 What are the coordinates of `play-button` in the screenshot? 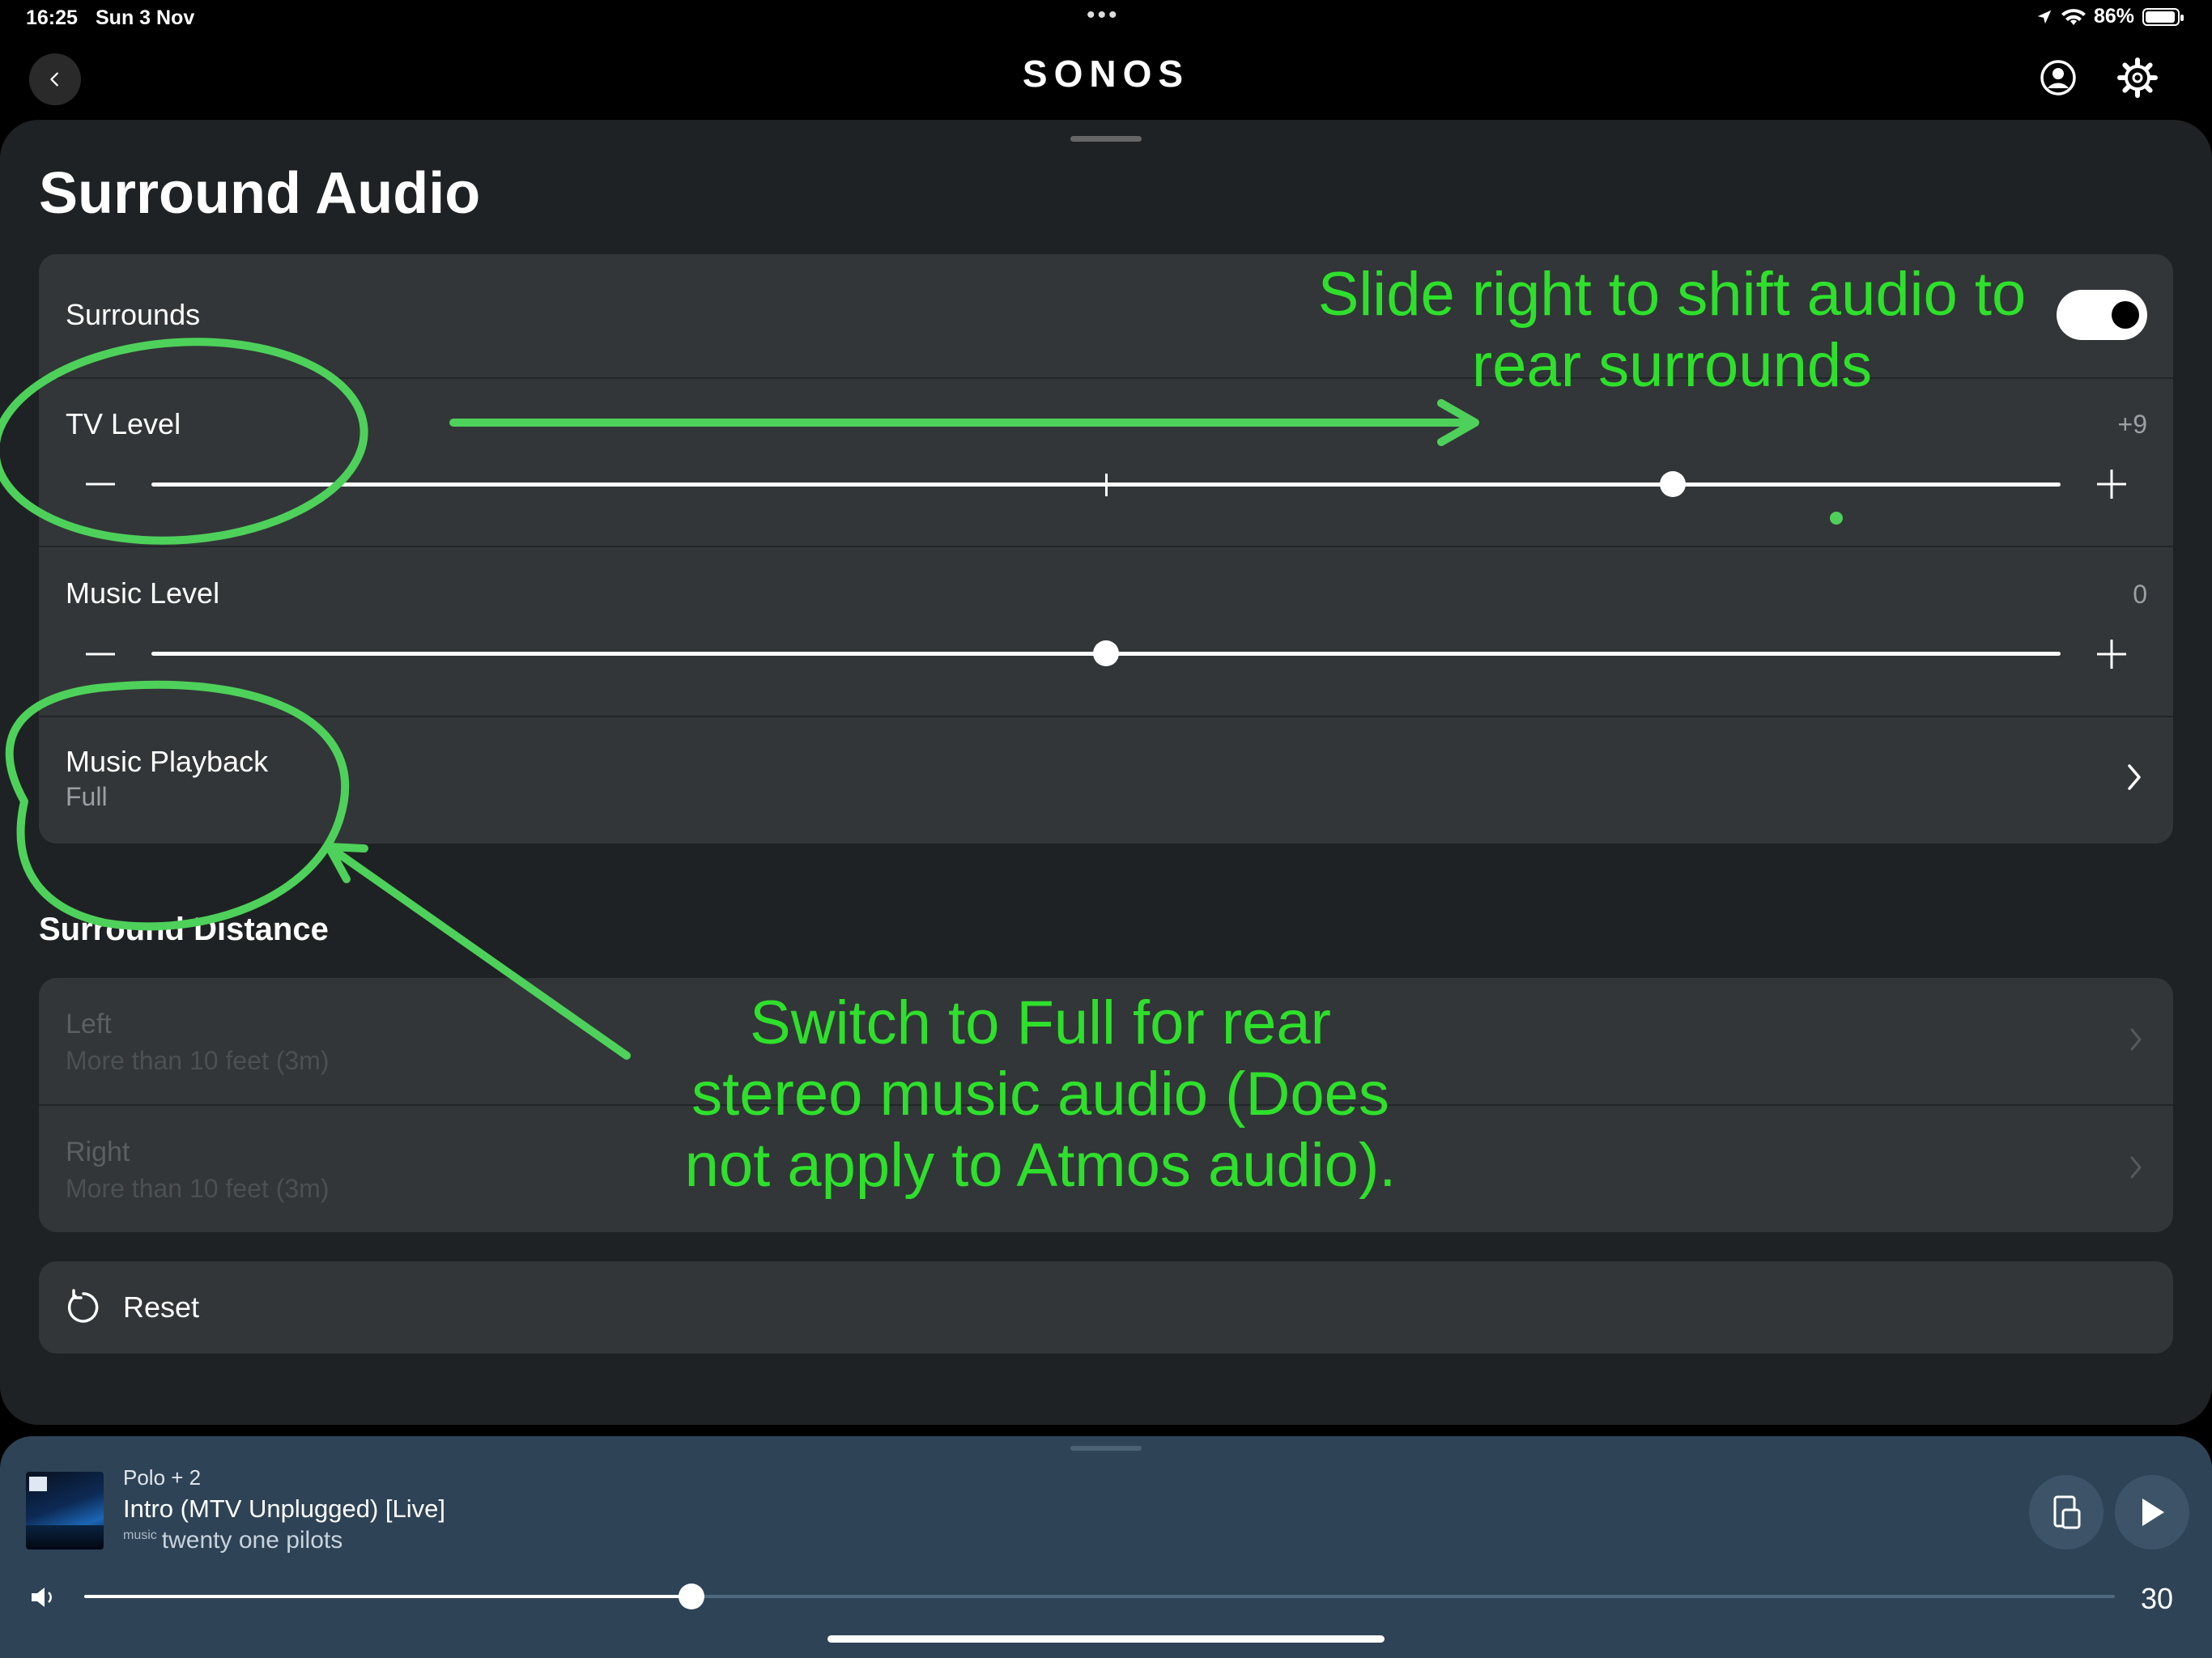 It's located at (2152, 1512).